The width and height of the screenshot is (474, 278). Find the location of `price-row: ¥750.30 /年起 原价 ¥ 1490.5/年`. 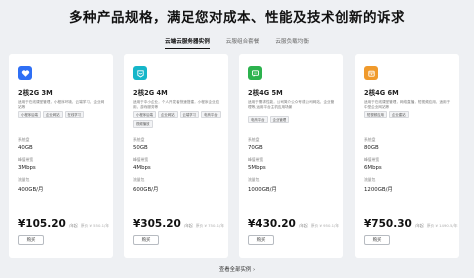

price-row: ¥750.30 /年起 原价 ¥ 1490.5/年 is located at coordinates (411, 224).